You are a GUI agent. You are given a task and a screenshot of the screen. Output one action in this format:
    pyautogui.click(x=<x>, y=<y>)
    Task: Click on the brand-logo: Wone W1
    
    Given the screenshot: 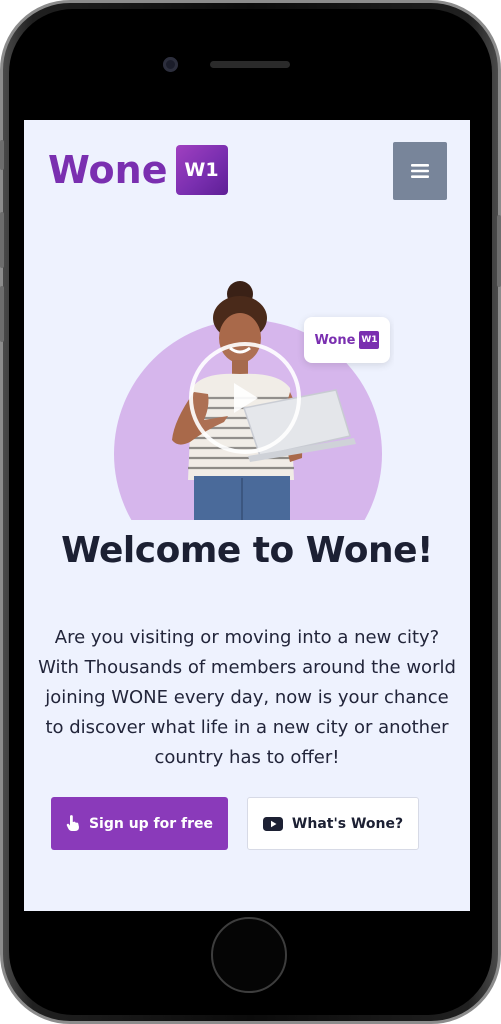 What is the action you would take?
    pyautogui.click(x=138, y=170)
    